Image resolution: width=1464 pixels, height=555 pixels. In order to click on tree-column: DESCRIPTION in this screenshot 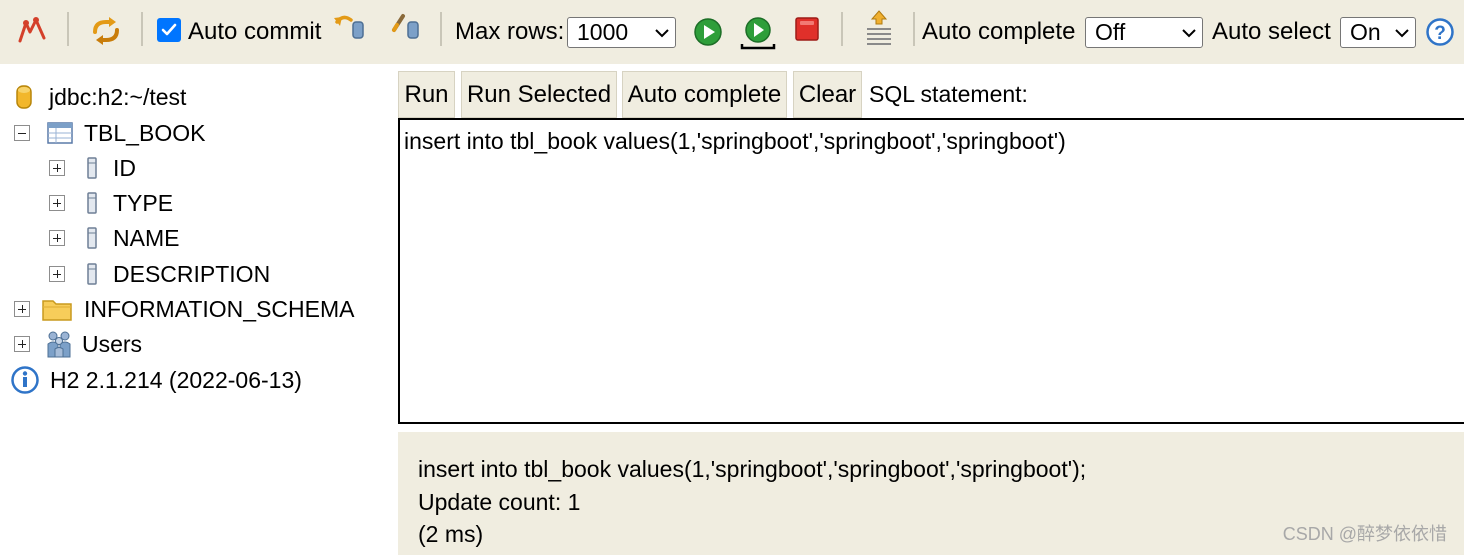, I will do `click(159, 274)`.